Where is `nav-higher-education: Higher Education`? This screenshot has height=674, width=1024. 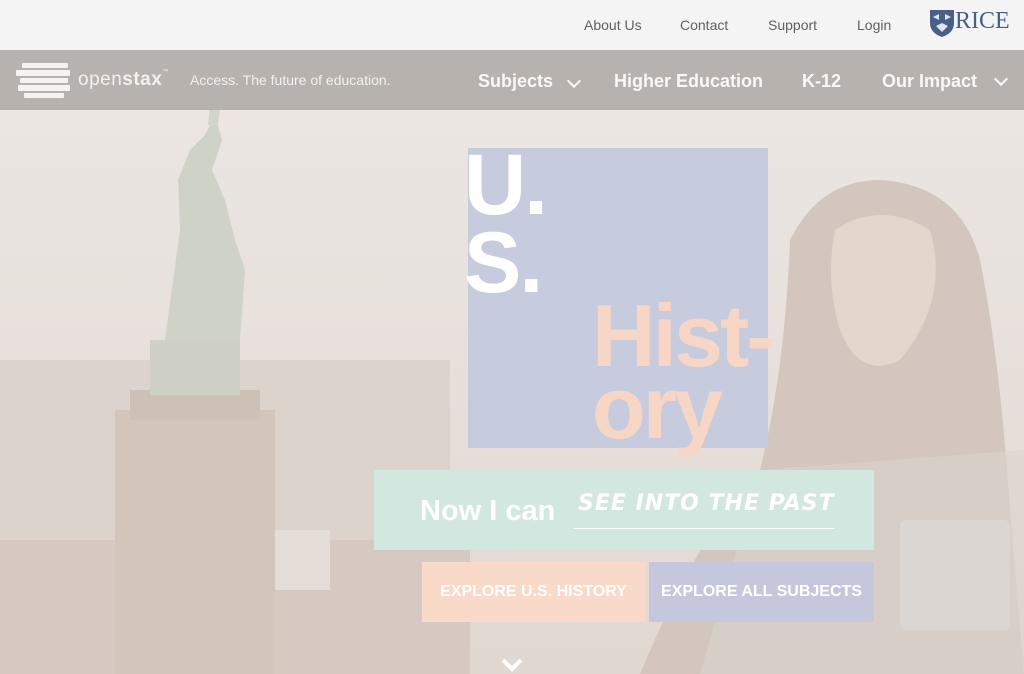
nav-higher-education: Higher Education is located at coordinates (688, 81).